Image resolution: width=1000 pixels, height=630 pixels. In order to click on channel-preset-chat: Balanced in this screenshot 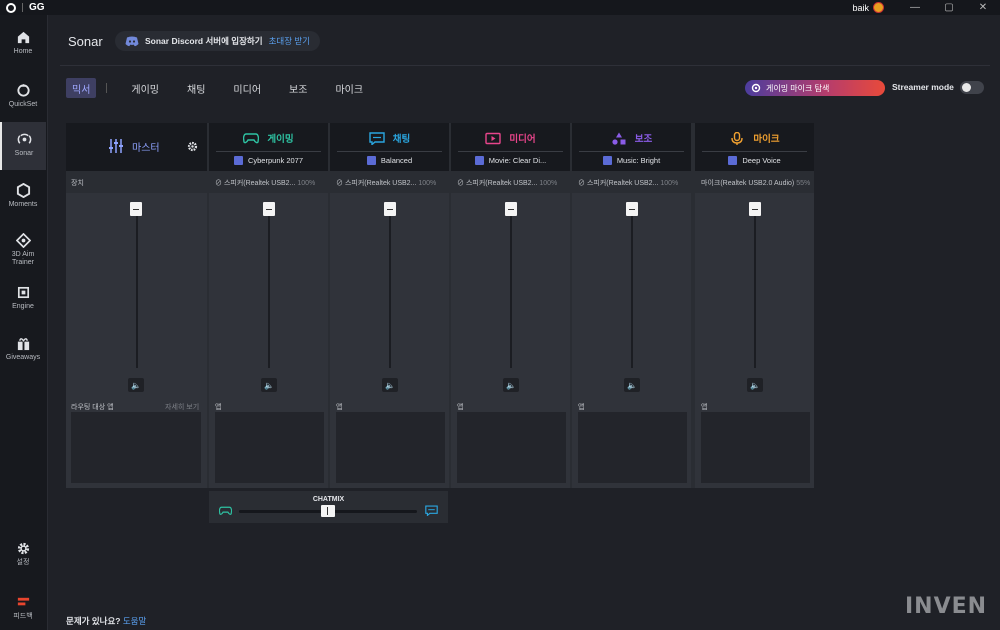, I will do `click(389, 158)`.